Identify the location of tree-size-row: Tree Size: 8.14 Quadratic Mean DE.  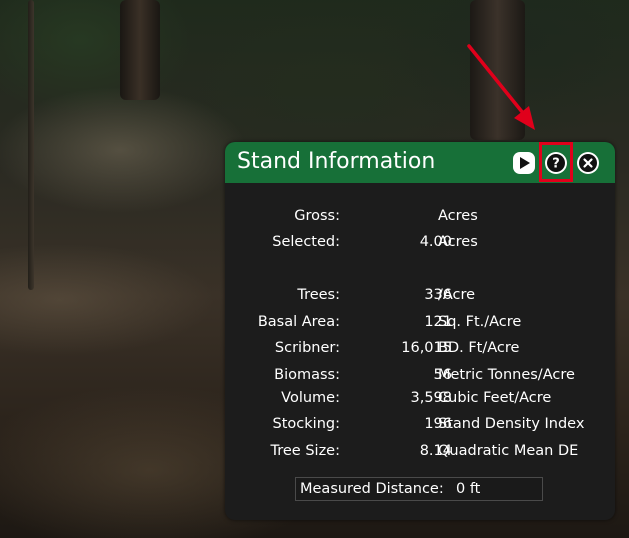
(420, 451).